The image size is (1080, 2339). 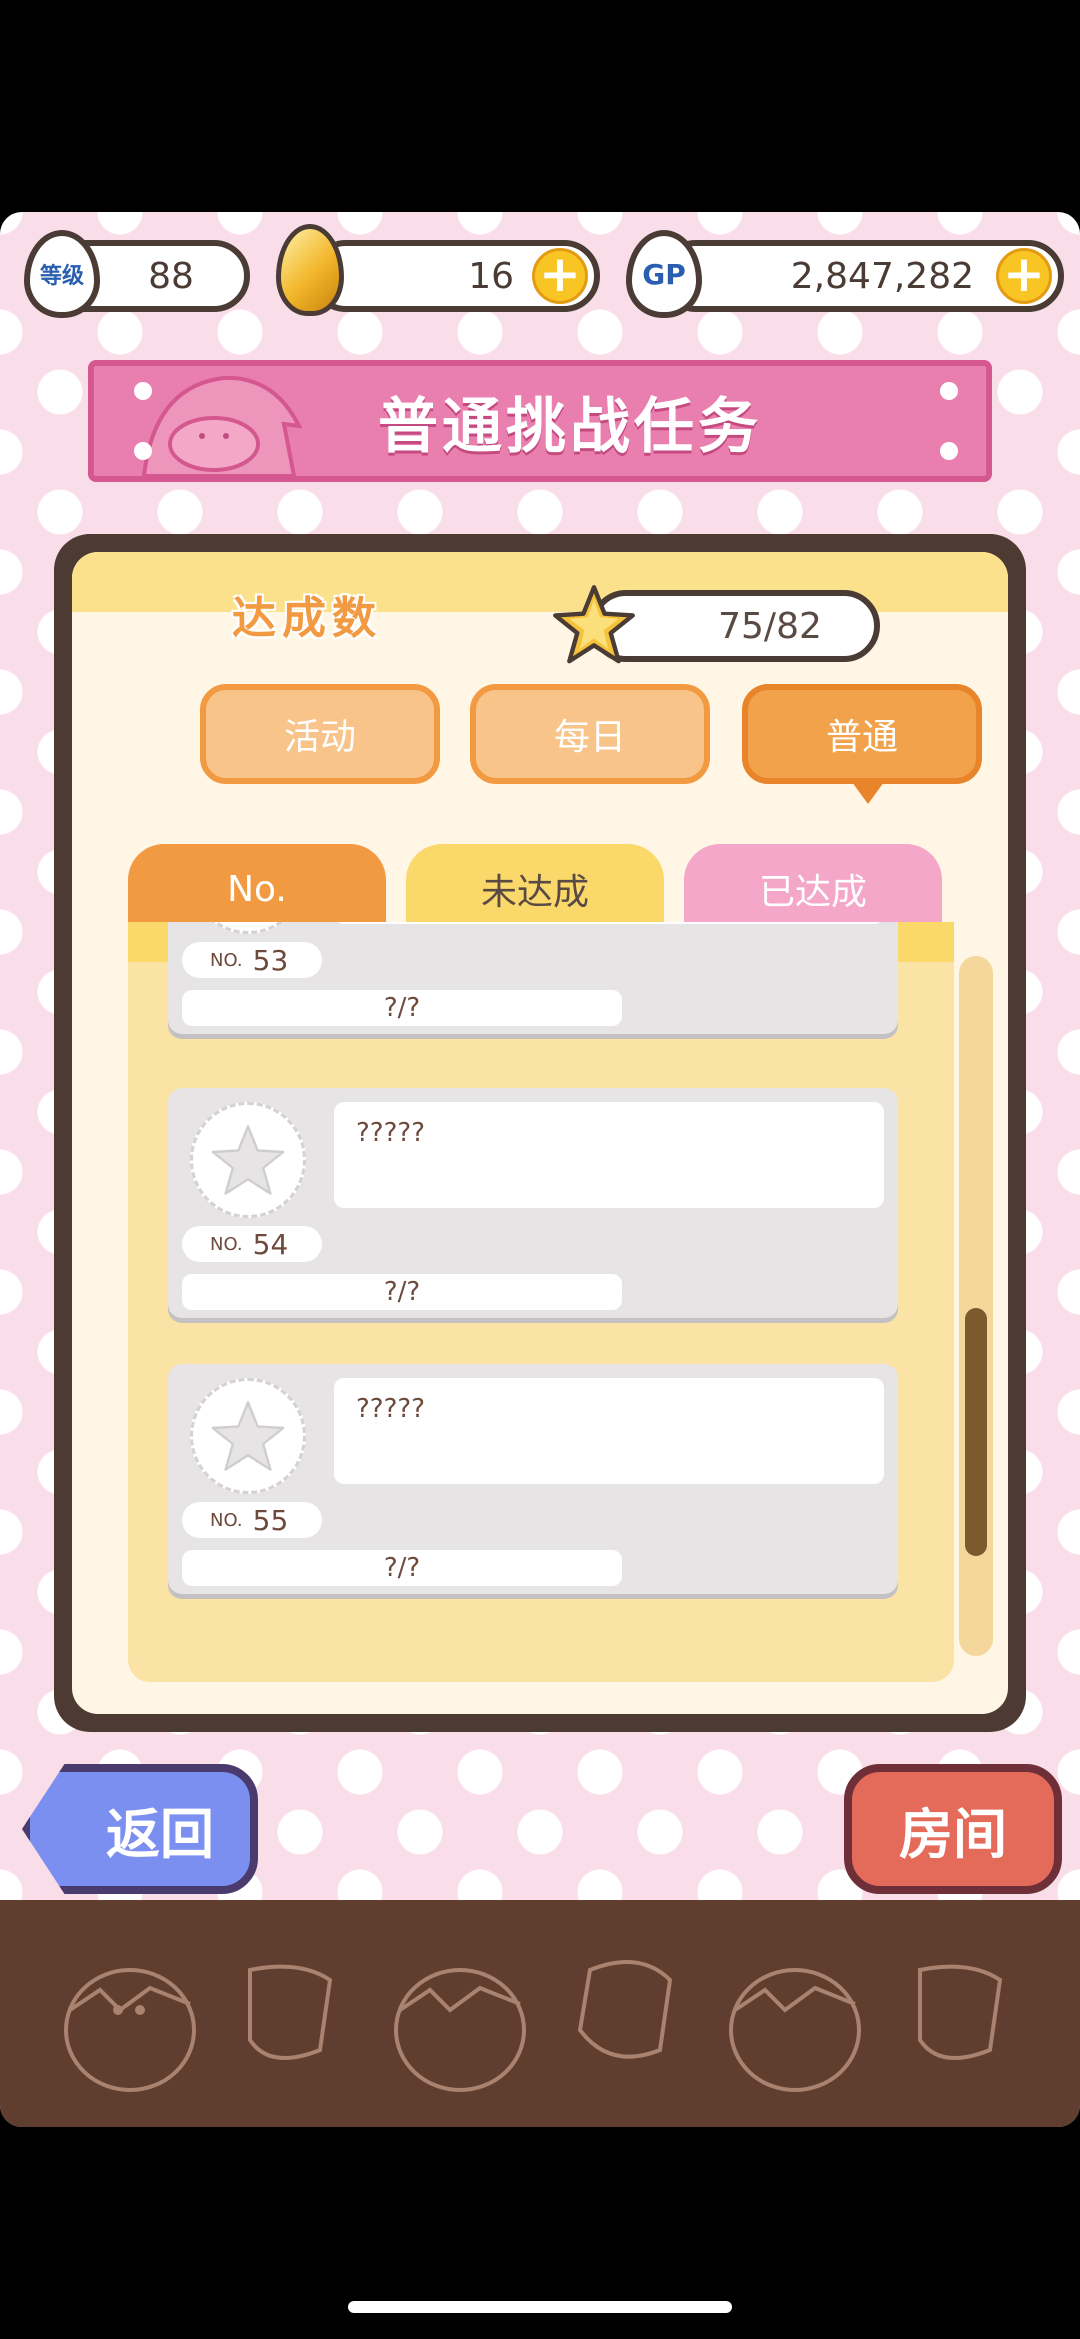 What do you see at coordinates (953, 1834) in the screenshot?
I see `room-label: 房间` at bounding box center [953, 1834].